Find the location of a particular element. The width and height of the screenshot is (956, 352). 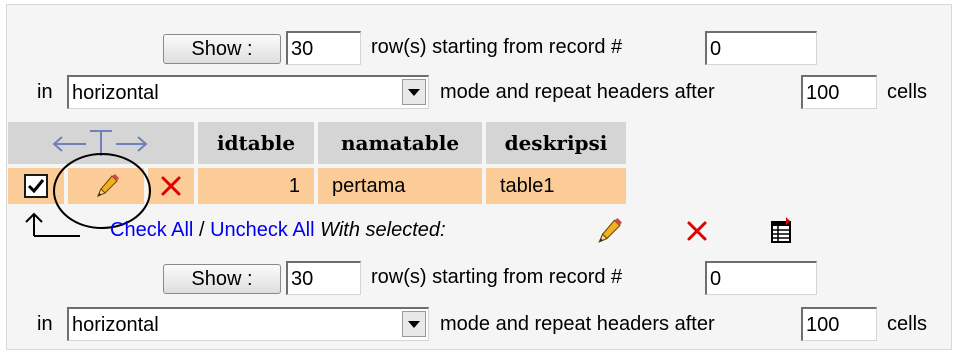

rows-count-input-top: 30 is located at coordinates (323, 48).